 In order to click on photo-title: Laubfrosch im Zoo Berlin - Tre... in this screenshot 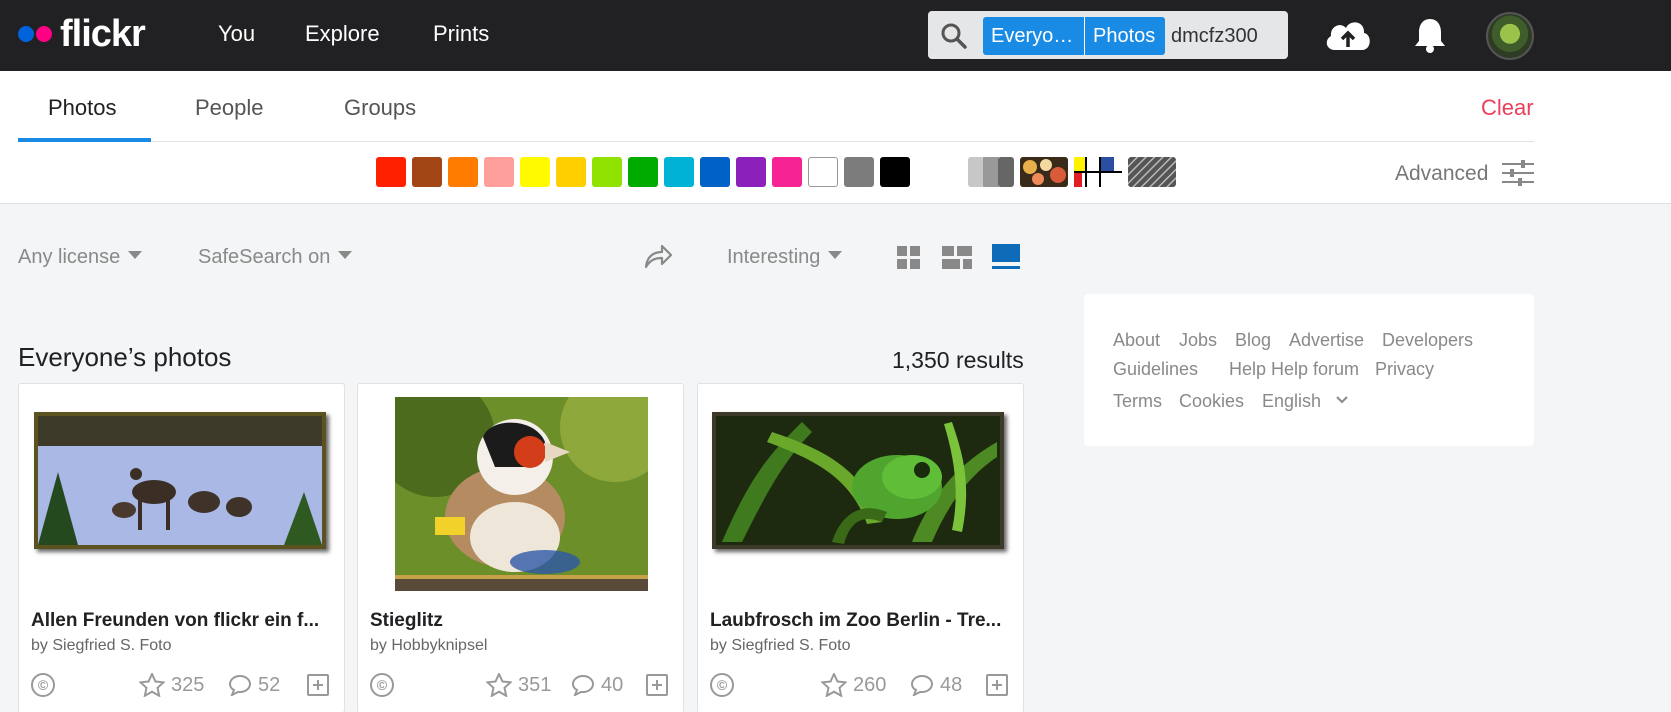, I will do `click(862, 621)`.